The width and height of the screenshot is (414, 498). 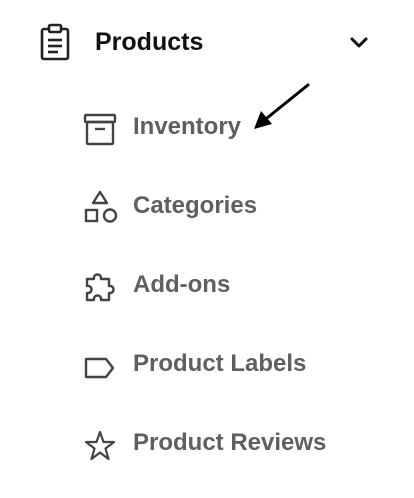 What do you see at coordinates (182, 284) in the screenshot?
I see `nav-item-label: Add-ons` at bounding box center [182, 284].